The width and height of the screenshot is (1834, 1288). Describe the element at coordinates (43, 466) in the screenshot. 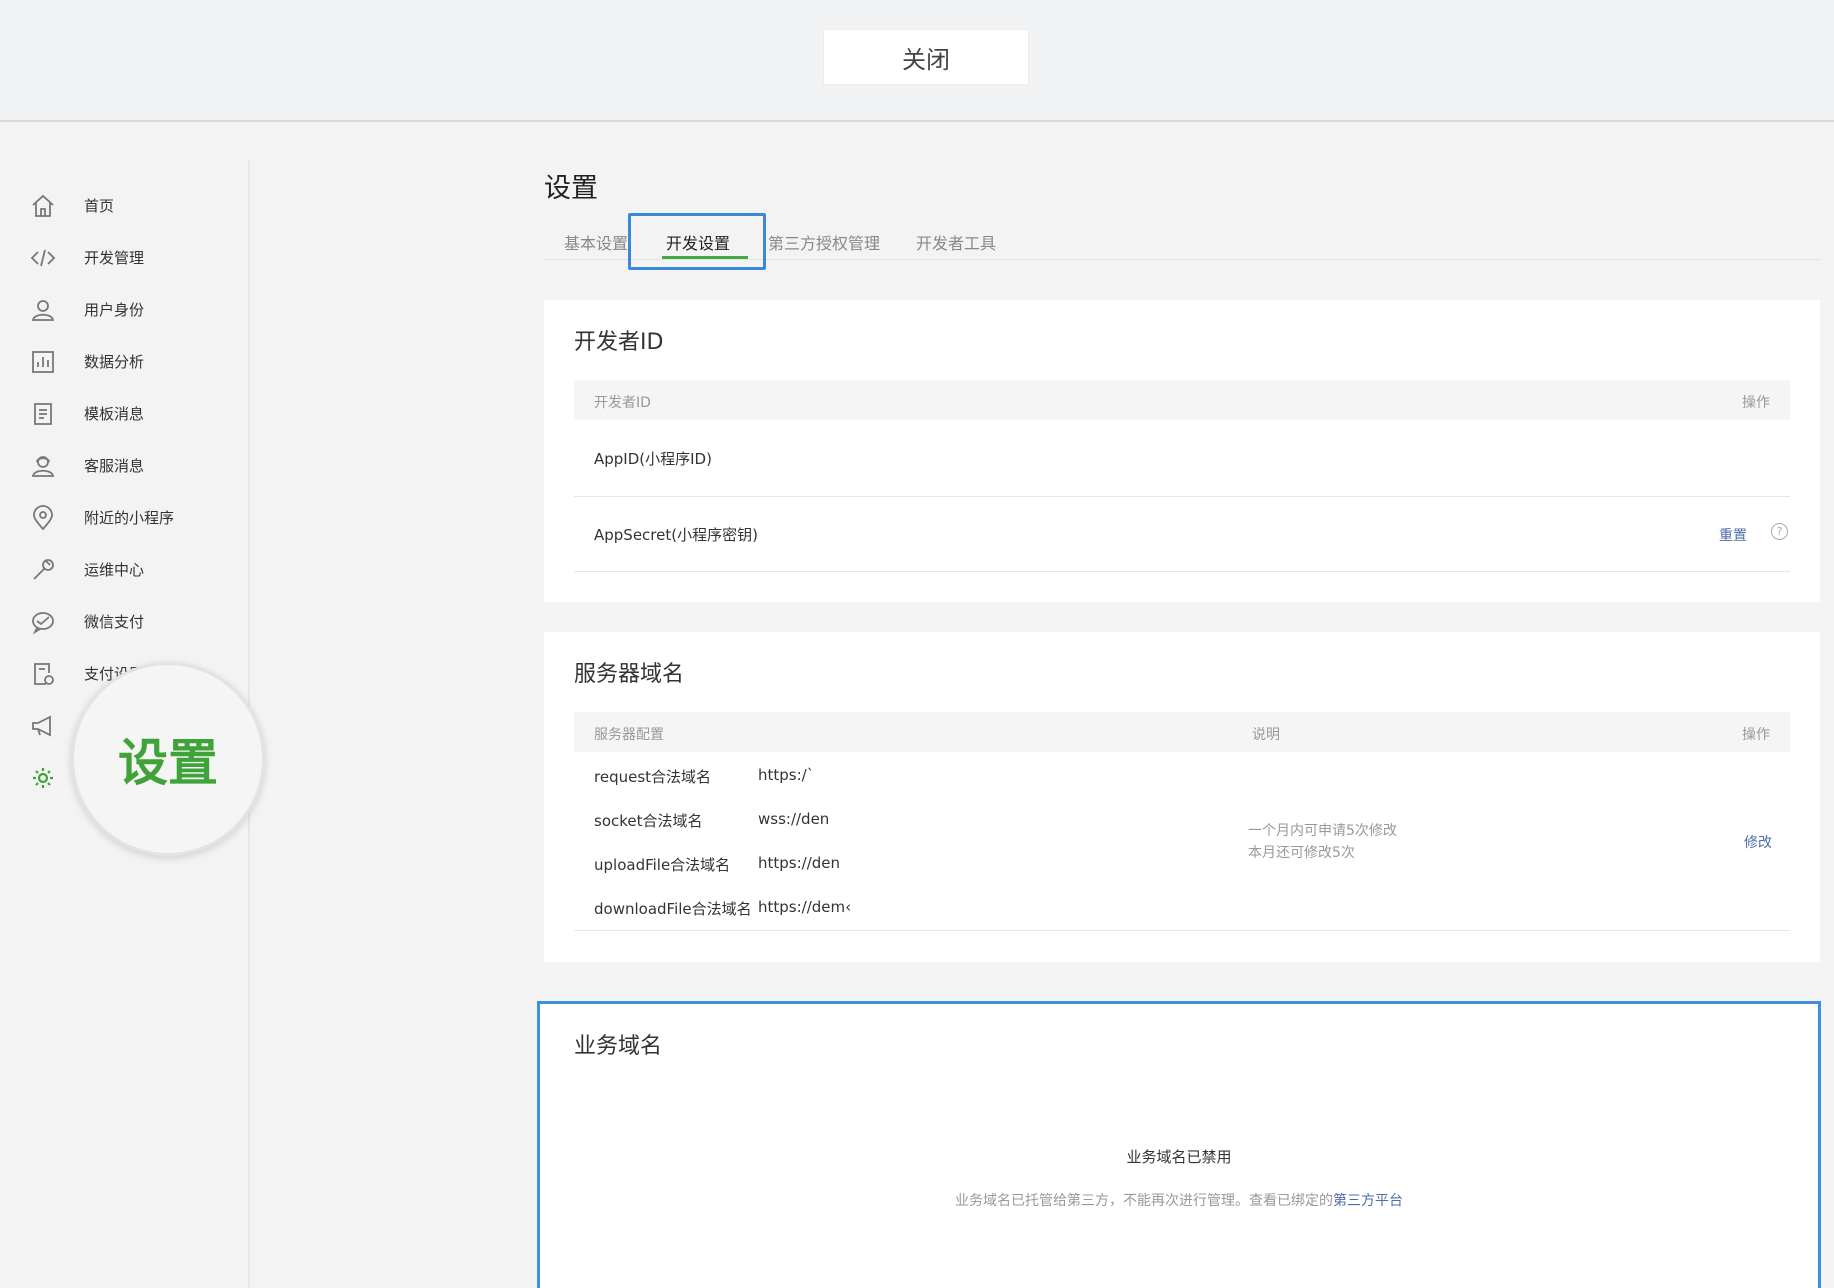

I see `service-icon` at that location.